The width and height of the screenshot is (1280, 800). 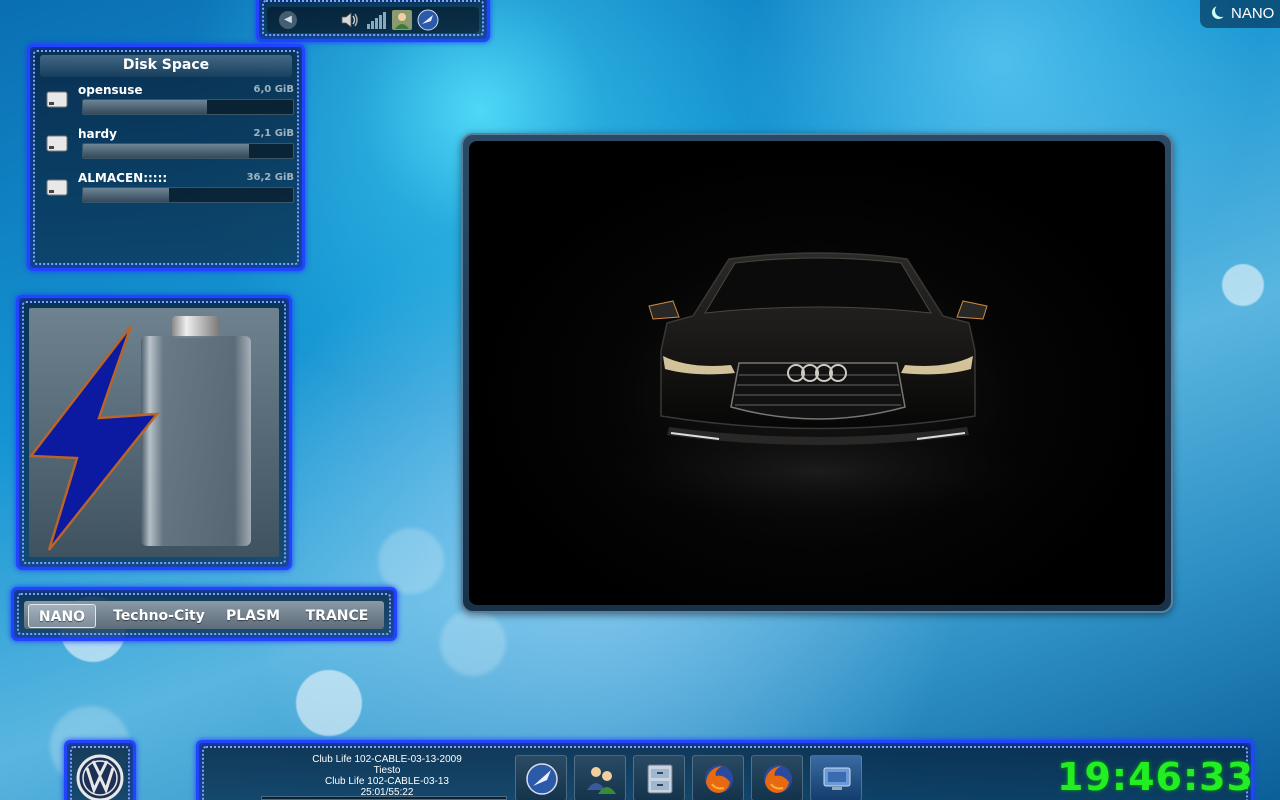 What do you see at coordinates (402, 20) in the screenshot?
I see `user-icon` at bounding box center [402, 20].